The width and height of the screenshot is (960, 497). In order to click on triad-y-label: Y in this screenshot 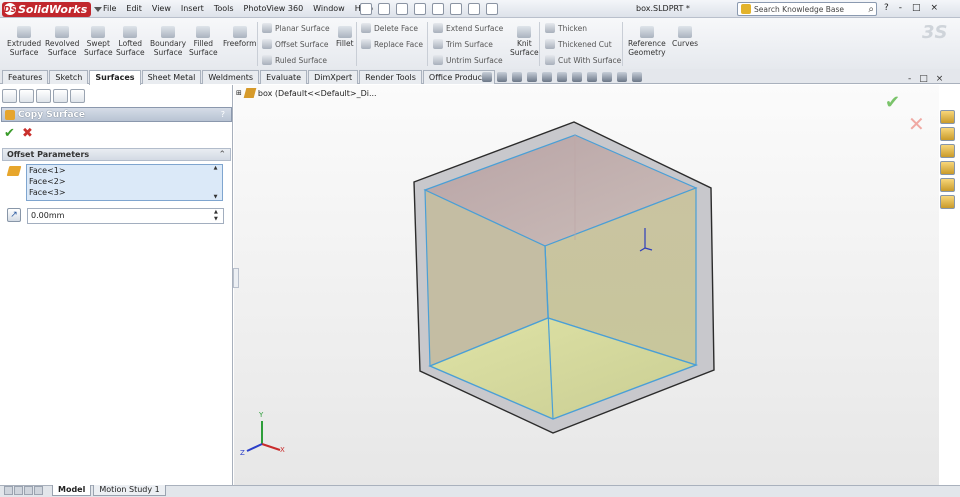, I will do `click(261, 415)`.